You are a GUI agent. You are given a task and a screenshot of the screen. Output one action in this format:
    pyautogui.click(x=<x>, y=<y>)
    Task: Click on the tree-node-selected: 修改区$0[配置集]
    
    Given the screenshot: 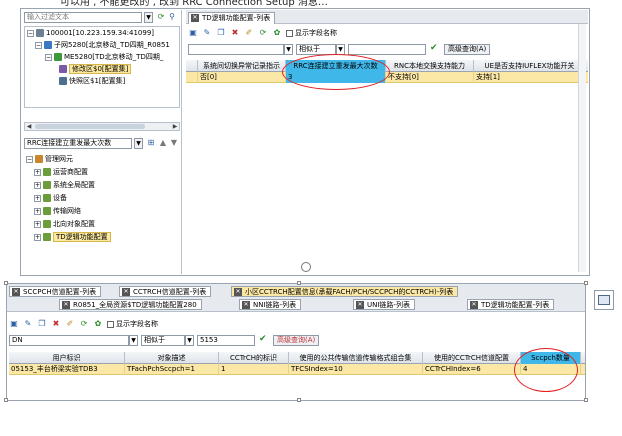 What is the action you would take?
    pyautogui.click(x=95, y=69)
    